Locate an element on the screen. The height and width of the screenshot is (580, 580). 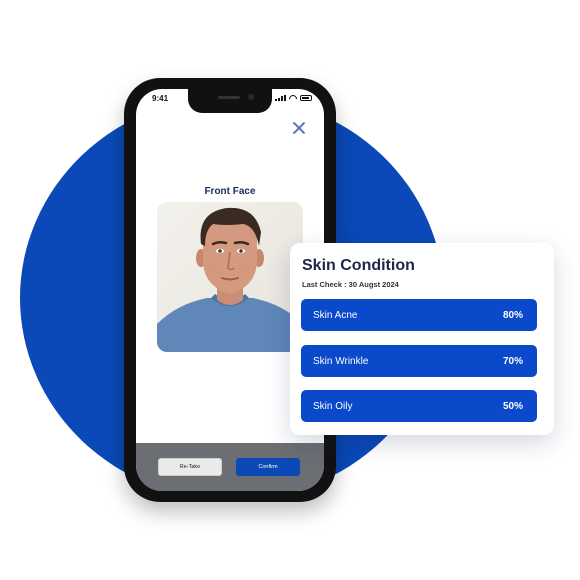
screen-title: Front Face is located at coordinates (230, 191).